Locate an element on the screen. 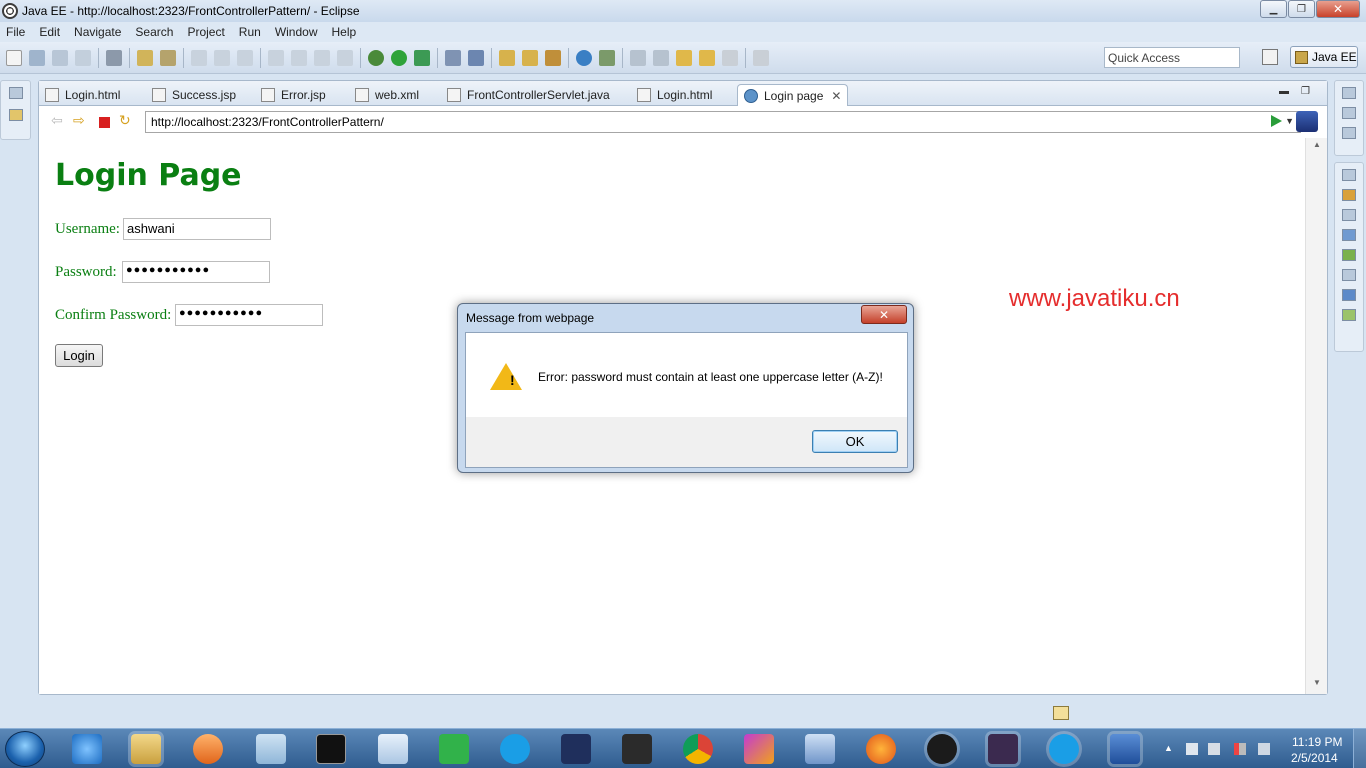 This screenshot has height=768, width=1366. forward-icon is located at coordinates (730, 57).